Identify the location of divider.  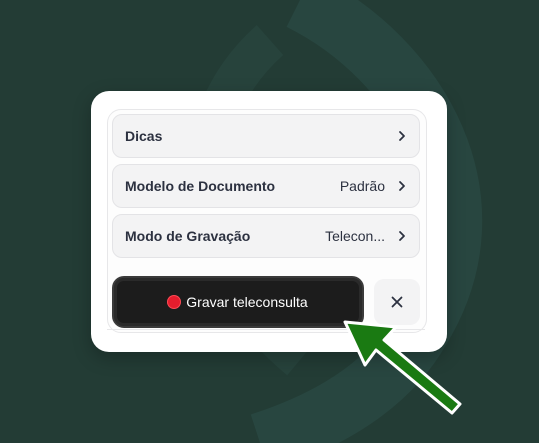
(266, 329).